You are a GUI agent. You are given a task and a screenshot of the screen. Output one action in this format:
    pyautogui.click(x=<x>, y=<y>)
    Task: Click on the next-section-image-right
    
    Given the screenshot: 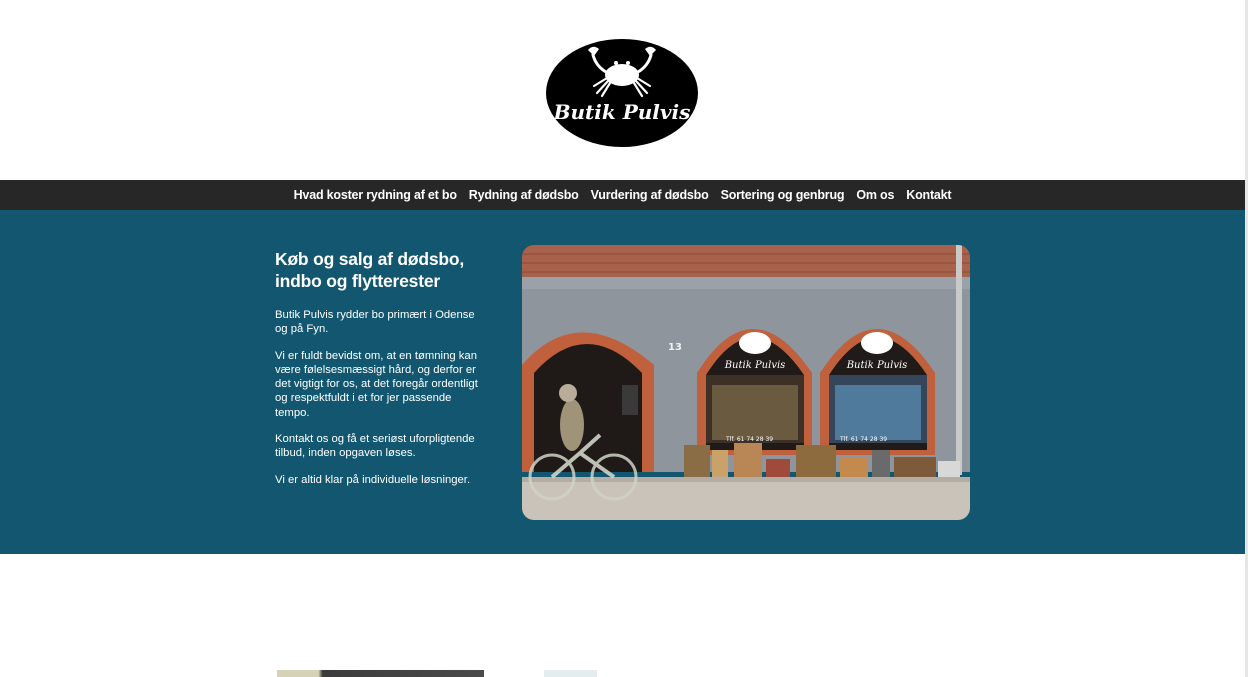 What is the action you would take?
    pyautogui.click(x=570, y=673)
    